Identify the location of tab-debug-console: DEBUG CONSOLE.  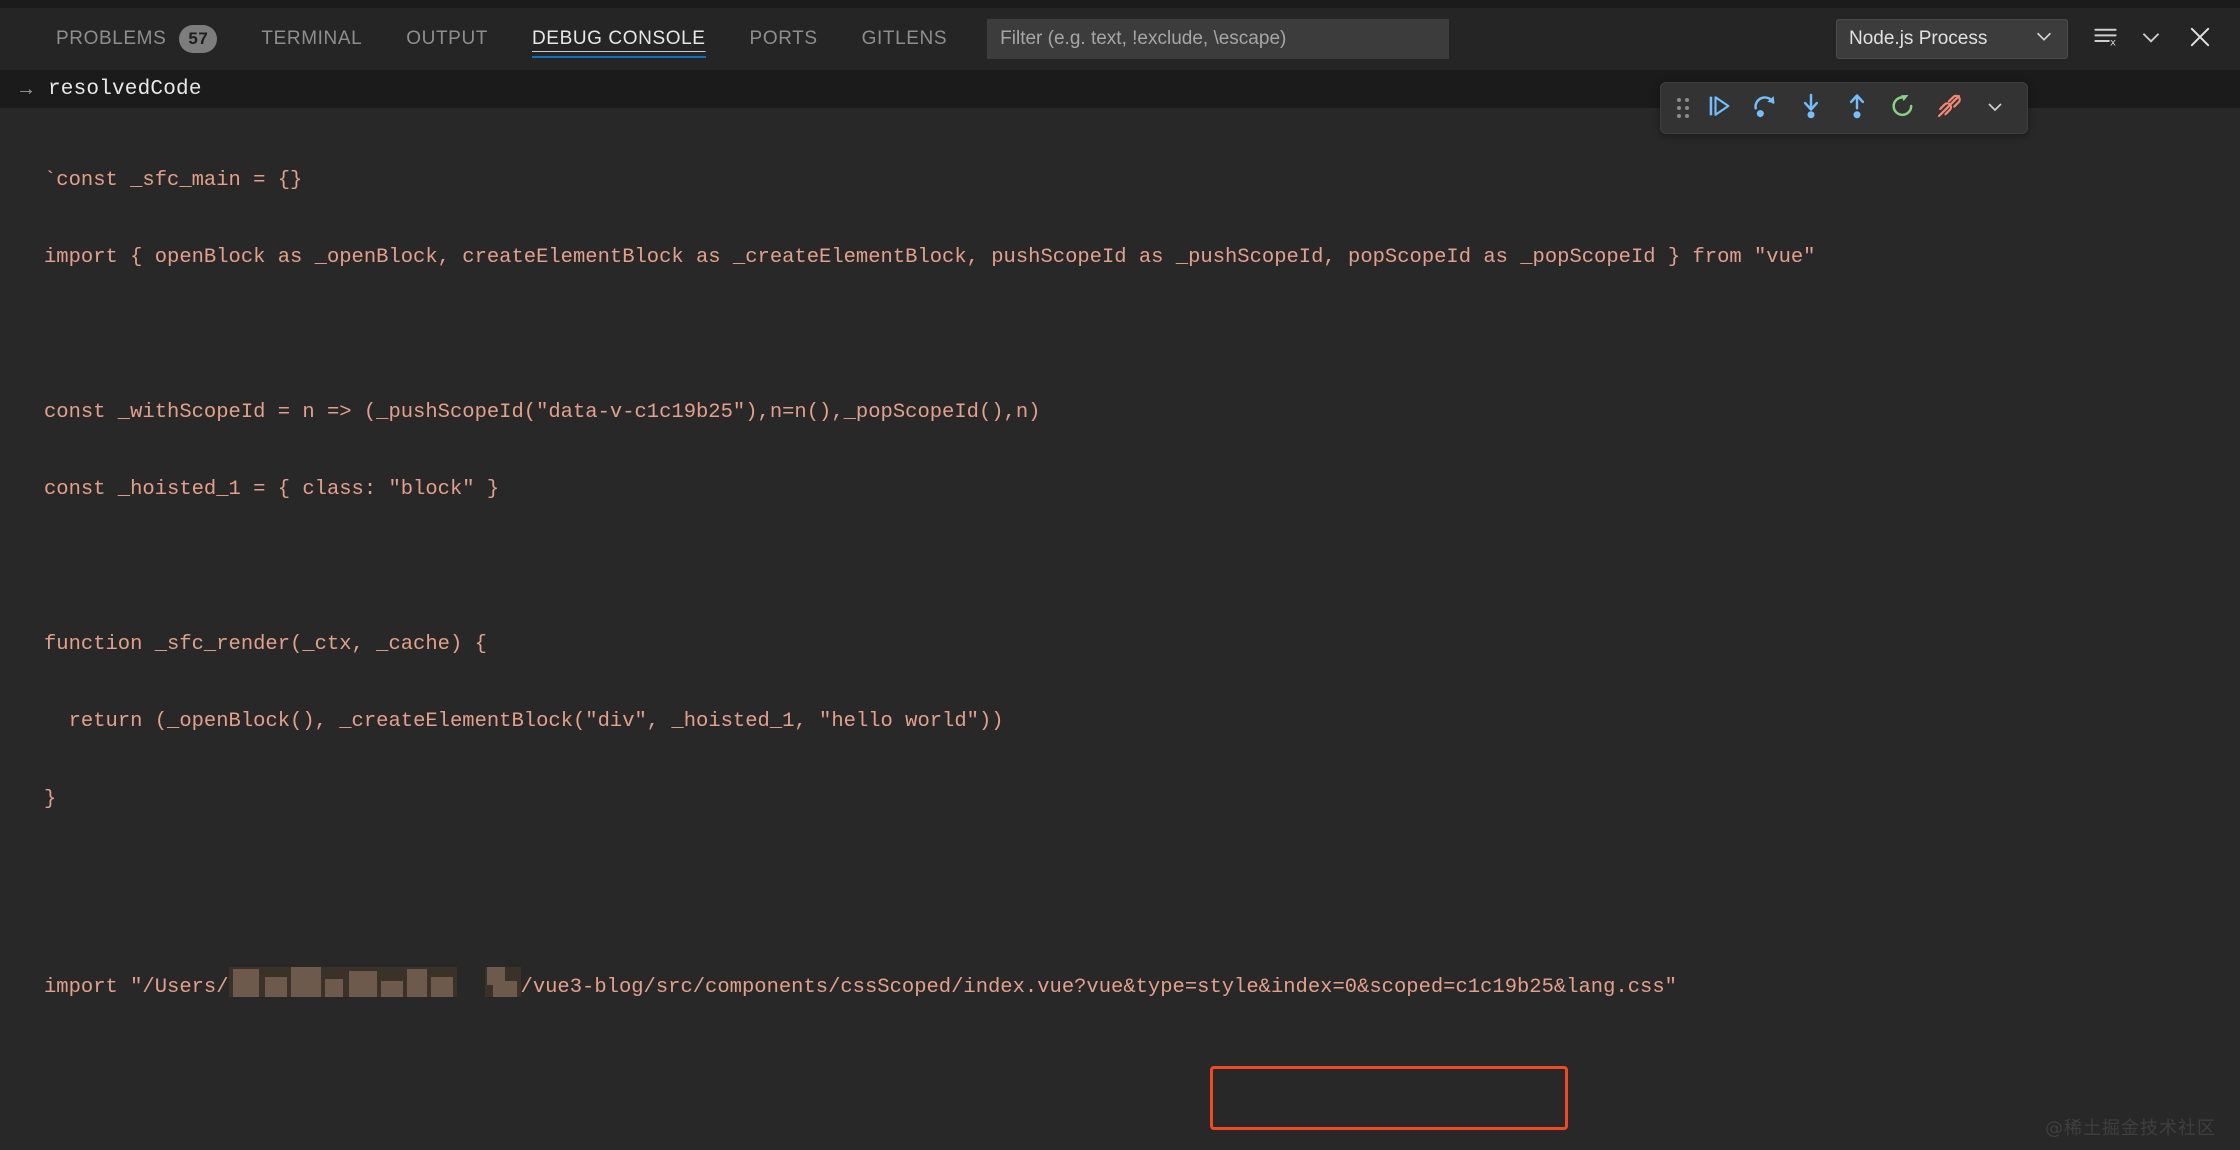
(619, 39).